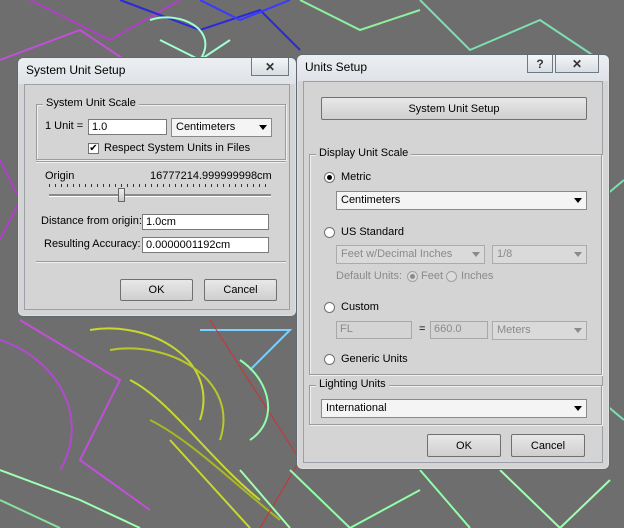  I want to click on default-inches-label: Inches, so click(477, 276).